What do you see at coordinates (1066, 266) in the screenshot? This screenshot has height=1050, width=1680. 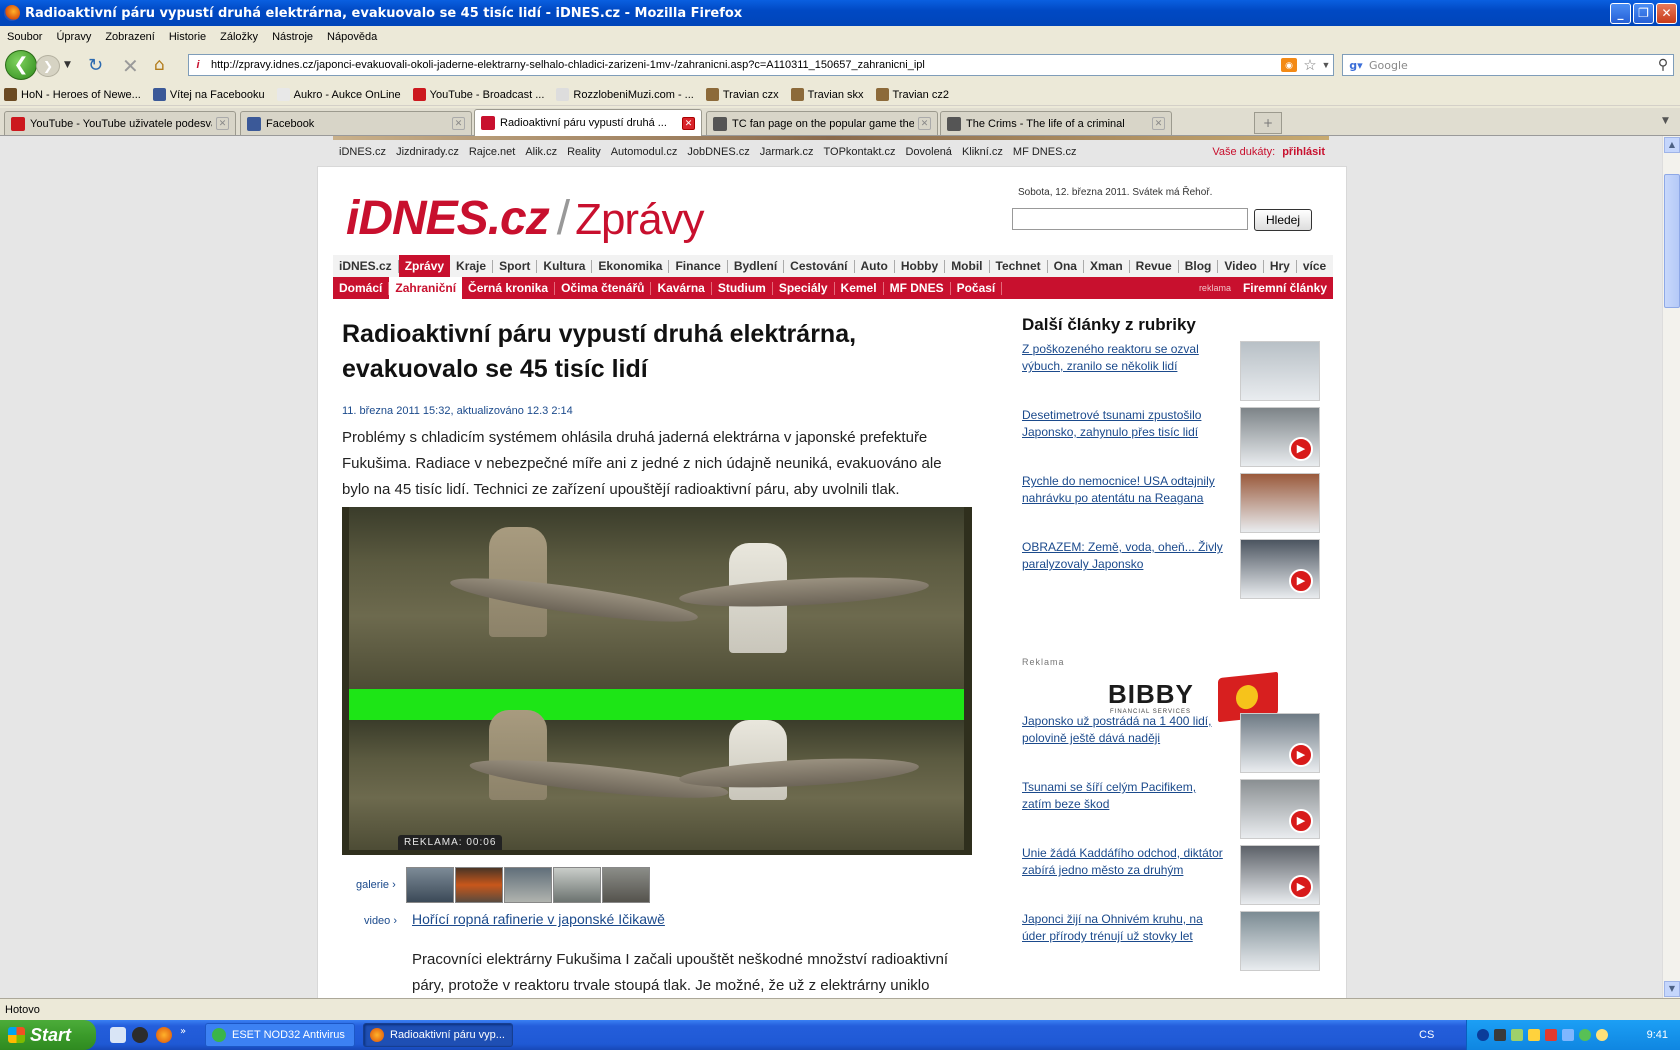 I see `nav-item: Ona` at bounding box center [1066, 266].